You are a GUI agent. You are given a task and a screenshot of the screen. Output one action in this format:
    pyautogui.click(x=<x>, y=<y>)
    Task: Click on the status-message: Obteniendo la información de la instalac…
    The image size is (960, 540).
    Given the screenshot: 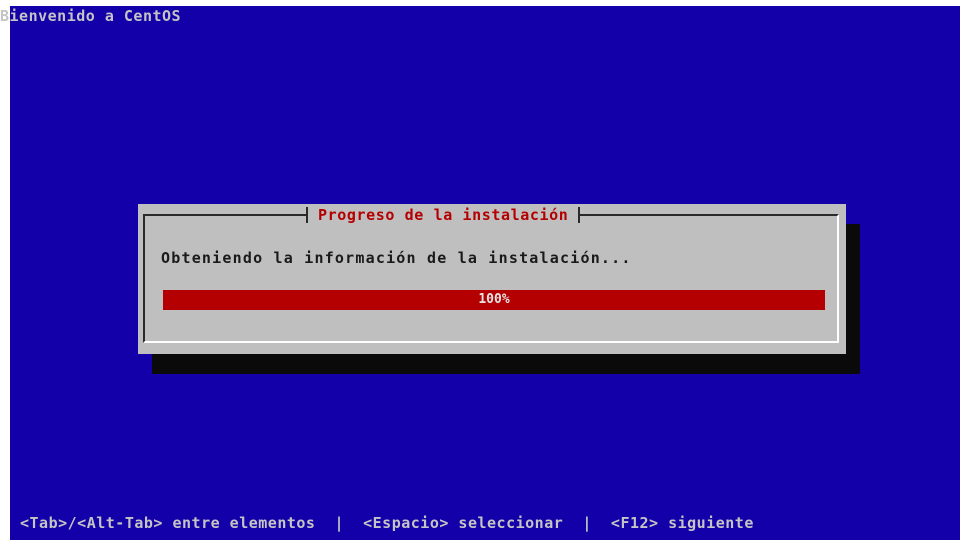 What is the action you would take?
    pyautogui.click(x=396, y=258)
    